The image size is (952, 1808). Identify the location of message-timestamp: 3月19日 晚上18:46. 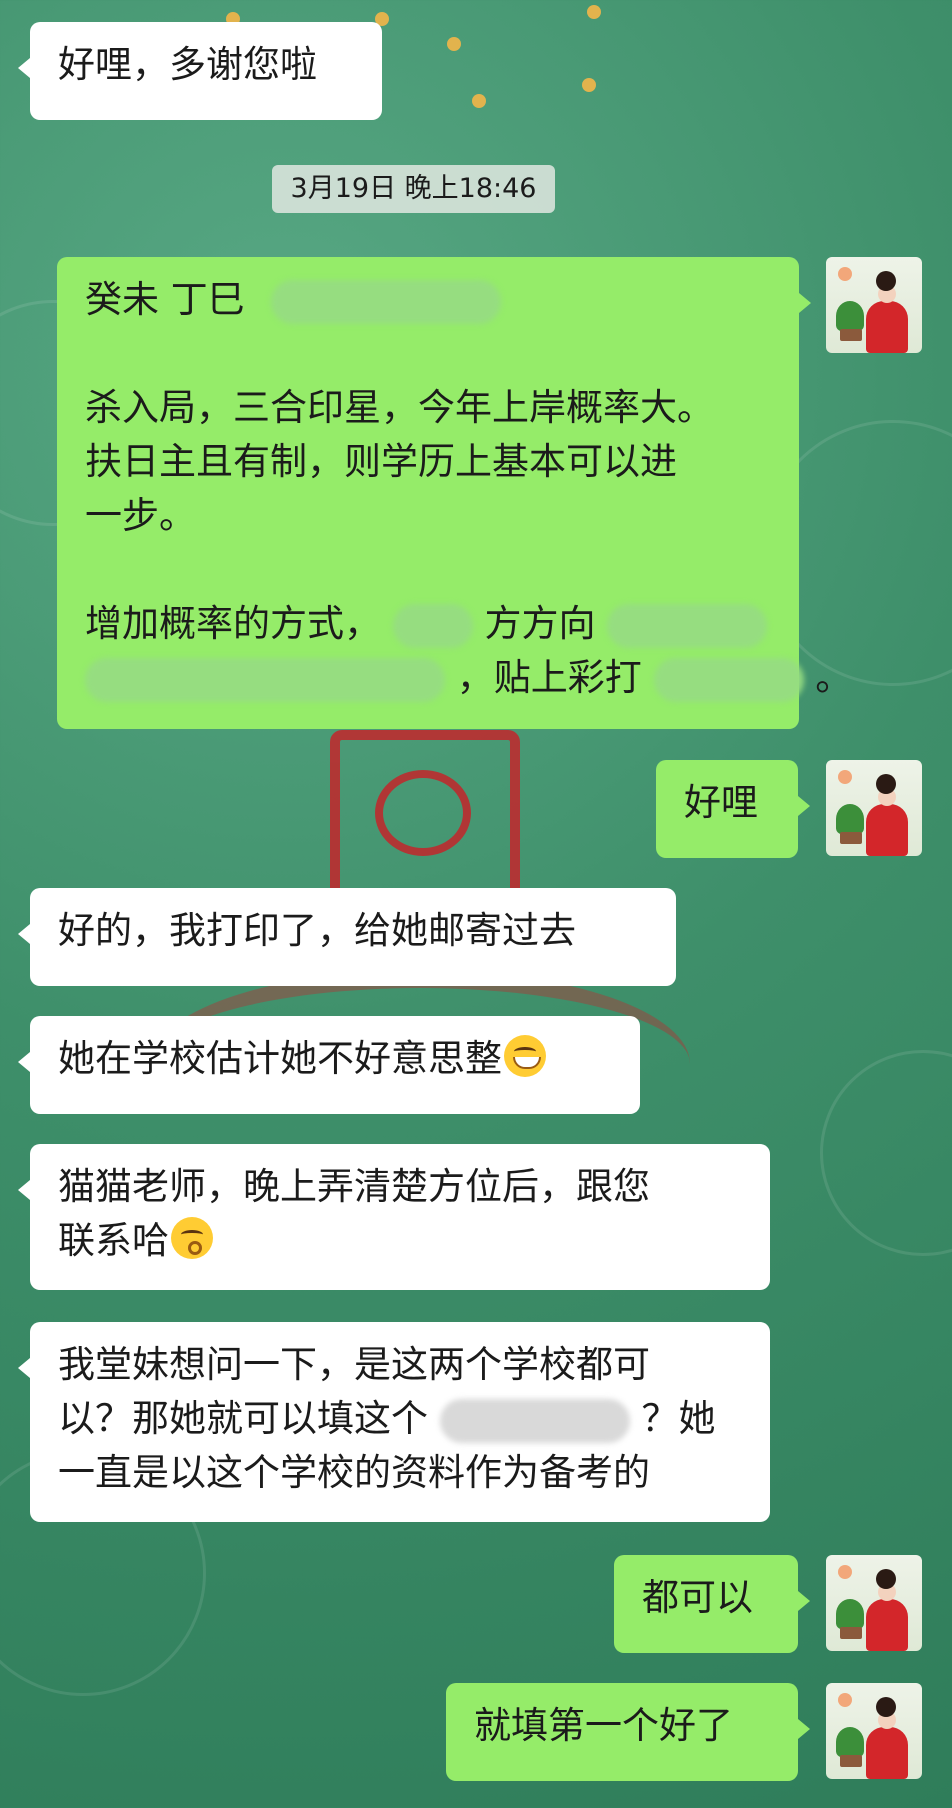
(413, 189).